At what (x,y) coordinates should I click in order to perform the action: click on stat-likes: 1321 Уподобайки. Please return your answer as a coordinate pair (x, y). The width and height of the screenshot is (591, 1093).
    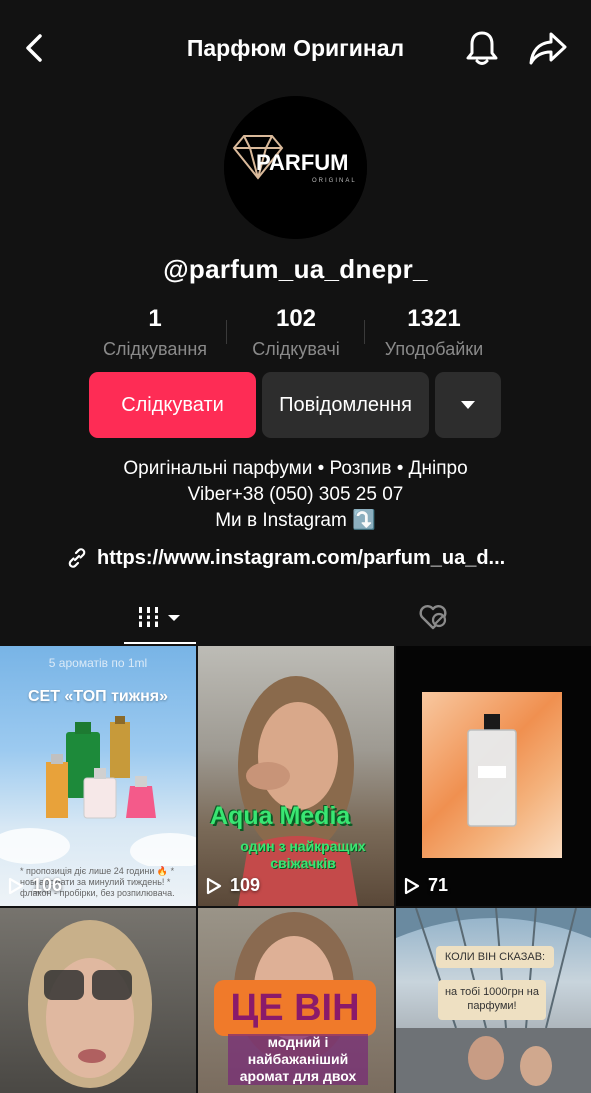
    Looking at the image, I should click on (434, 332).